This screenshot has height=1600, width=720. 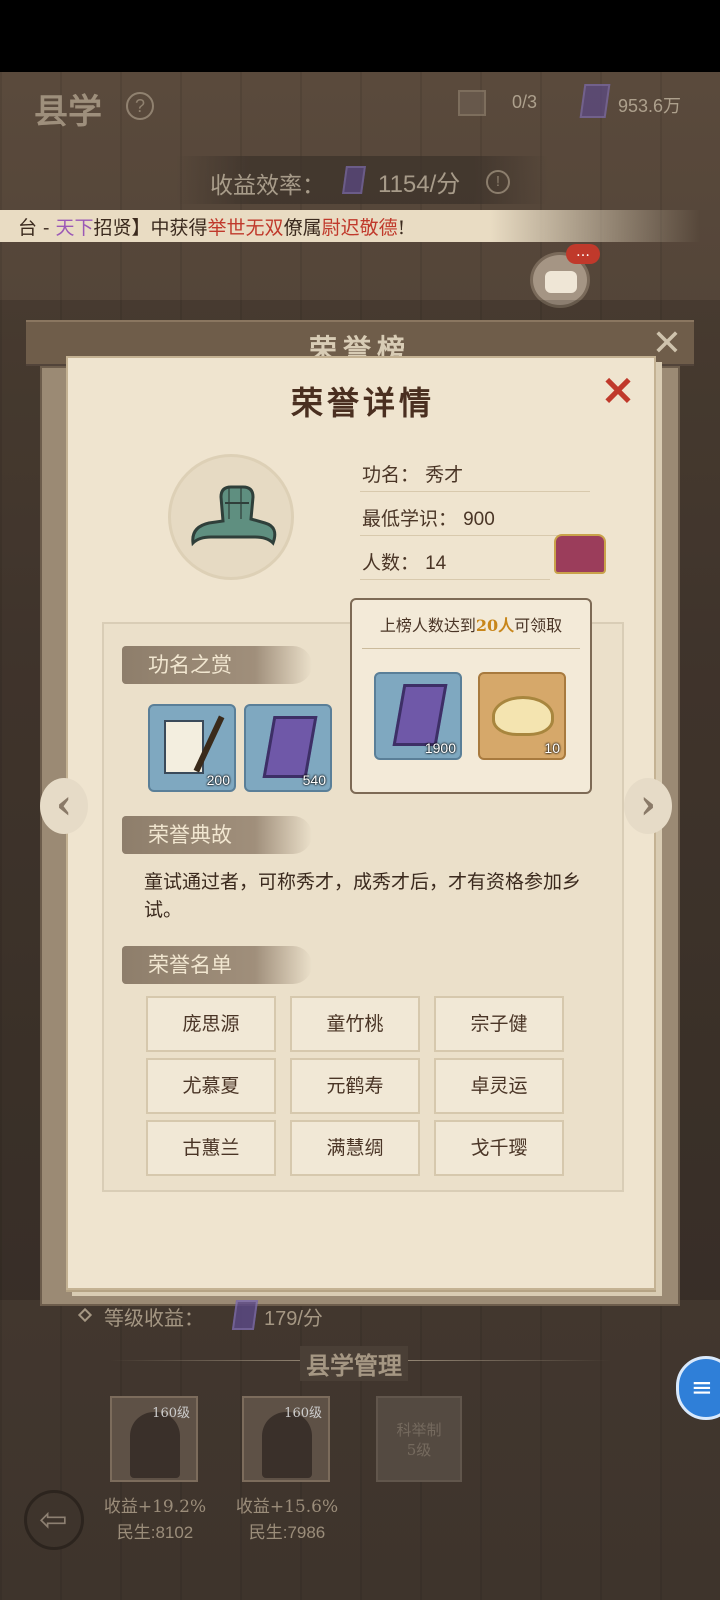 What do you see at coordinates (314, 780) in the screenshot?
I see `rank-reward-count: 540` at bounding box center [314, 780].